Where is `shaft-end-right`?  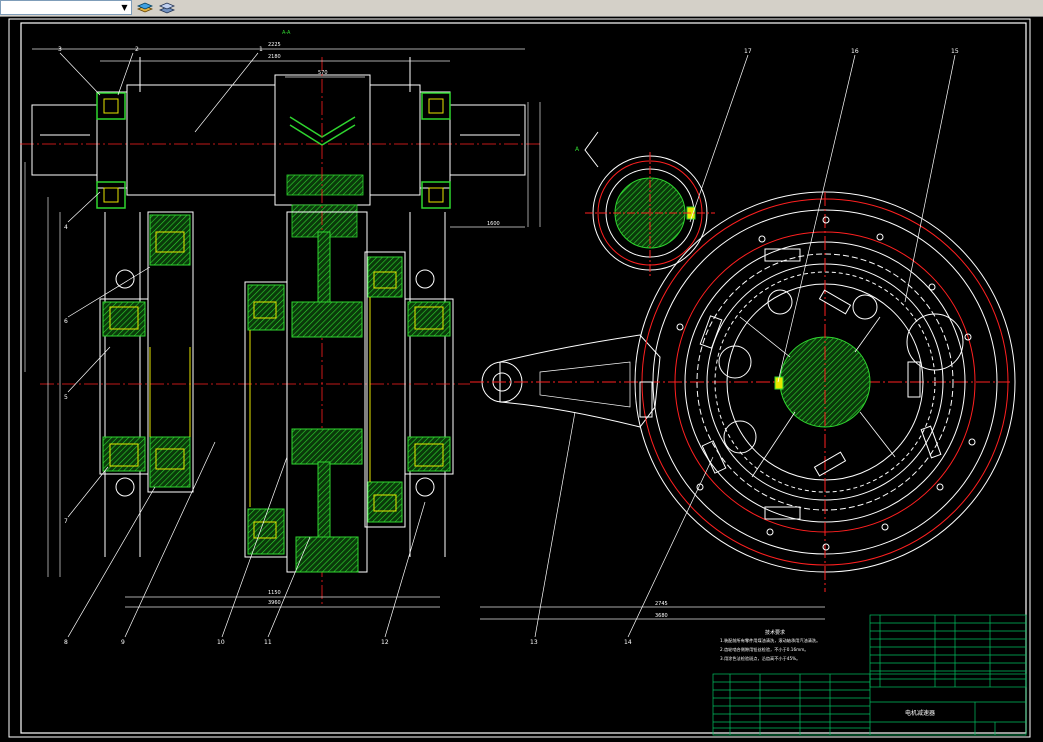 shaft-end-right is located at coordinates (487, 140).